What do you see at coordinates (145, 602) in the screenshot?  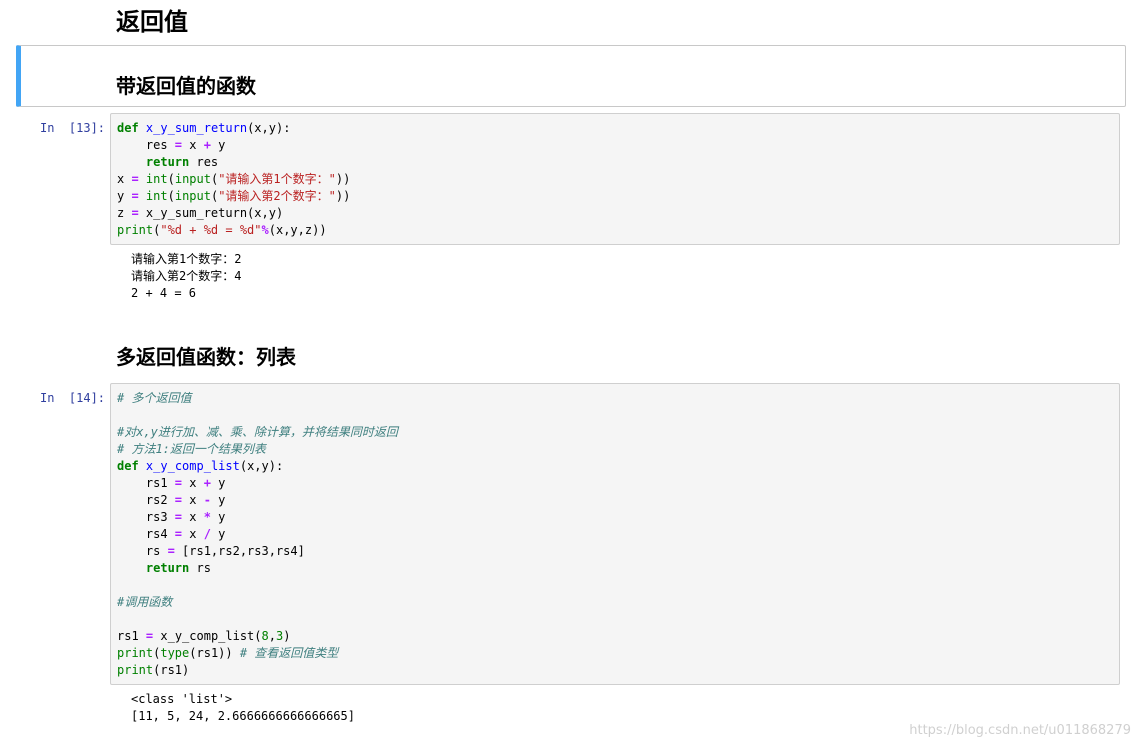 I see `code-line: #调用函数` at bounding box center [145, 602].